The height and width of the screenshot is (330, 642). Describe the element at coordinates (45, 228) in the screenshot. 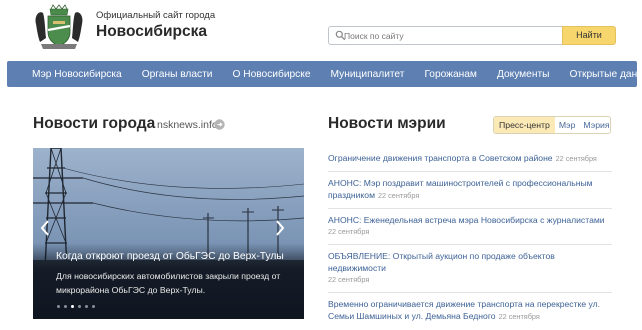

I see `slider-prev-arrow` at that location.